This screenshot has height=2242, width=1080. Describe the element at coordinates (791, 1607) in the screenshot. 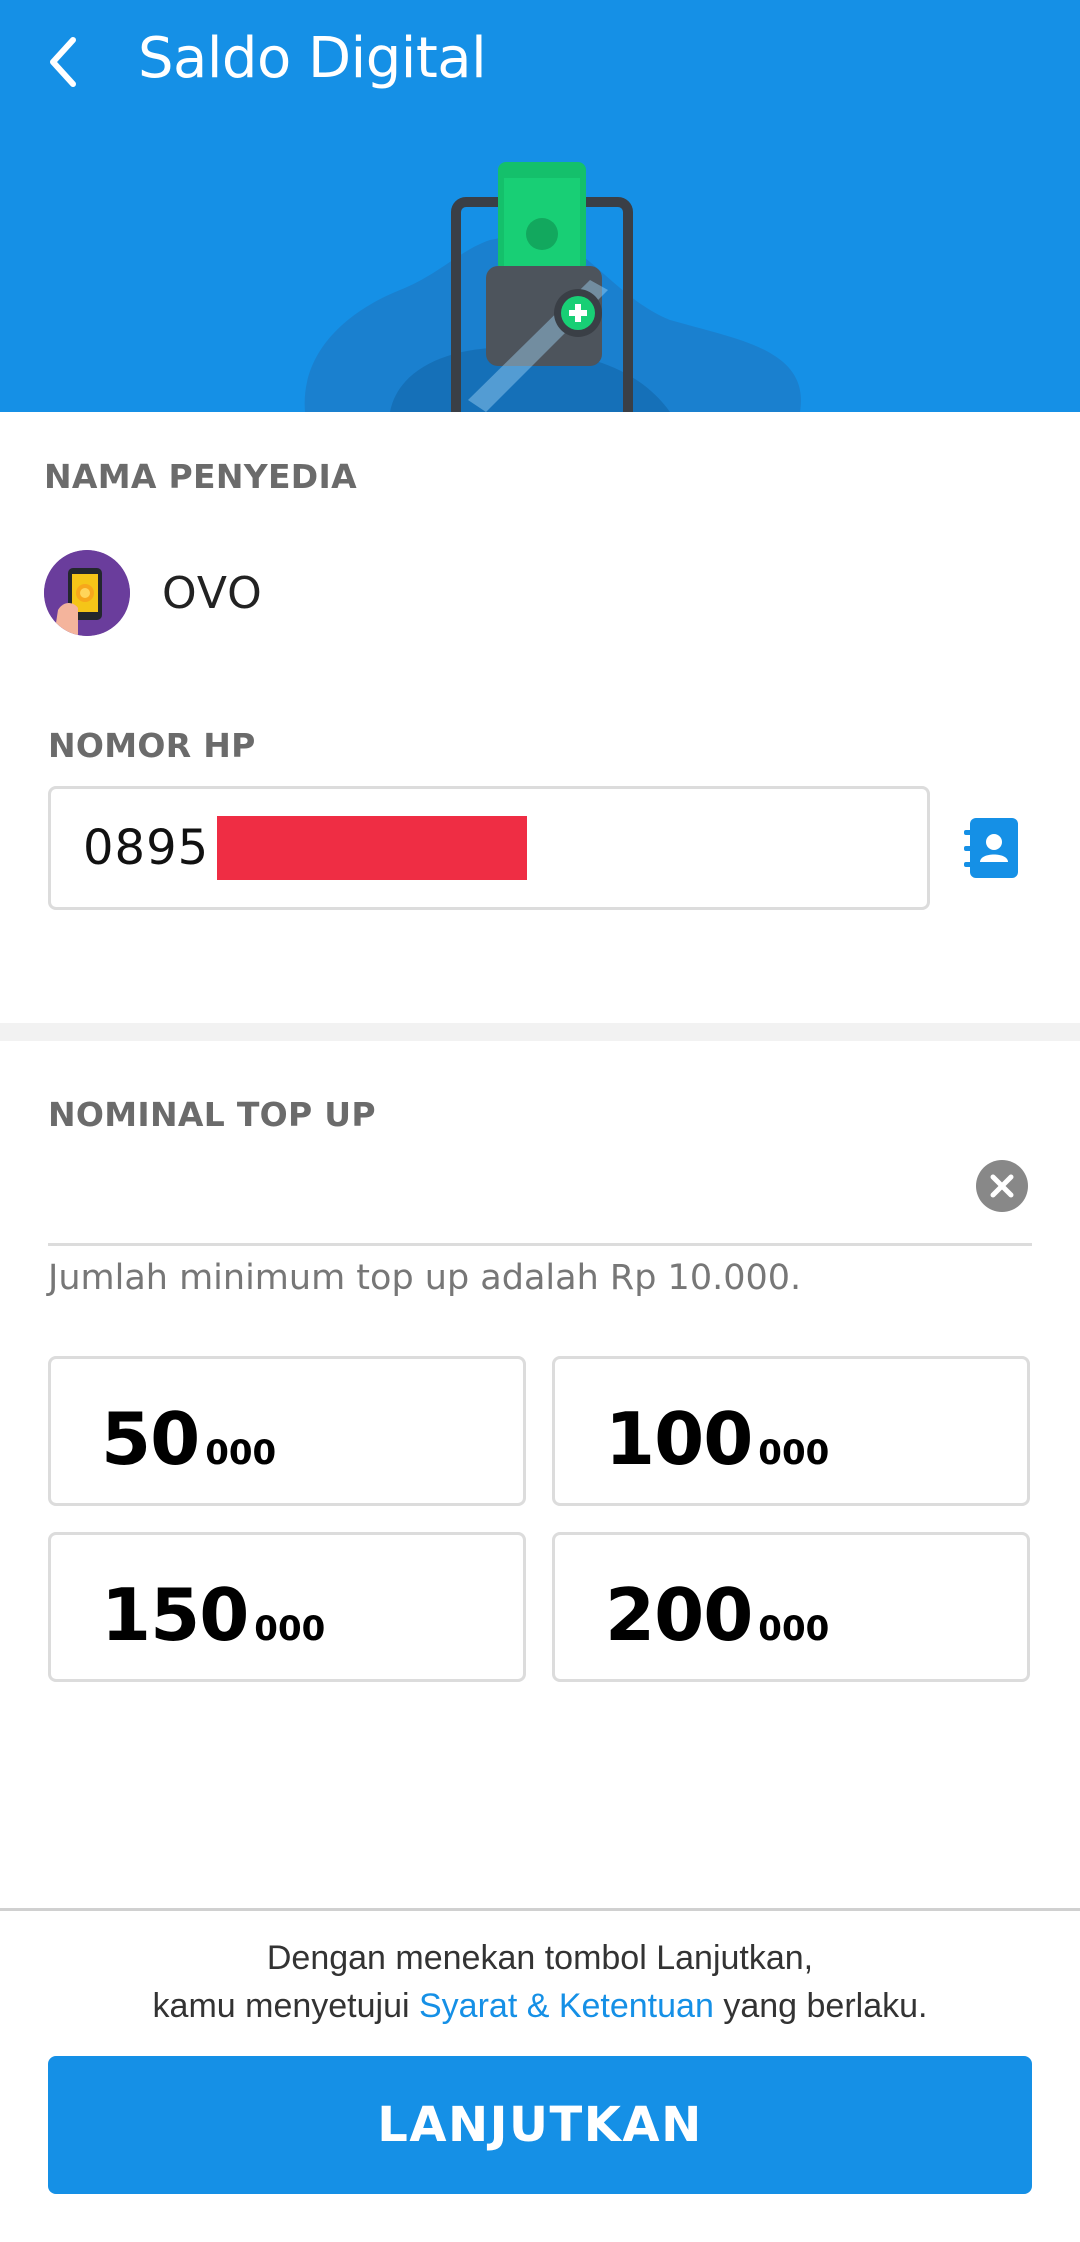

I see `amount-option-200000: 200 000` at that location.